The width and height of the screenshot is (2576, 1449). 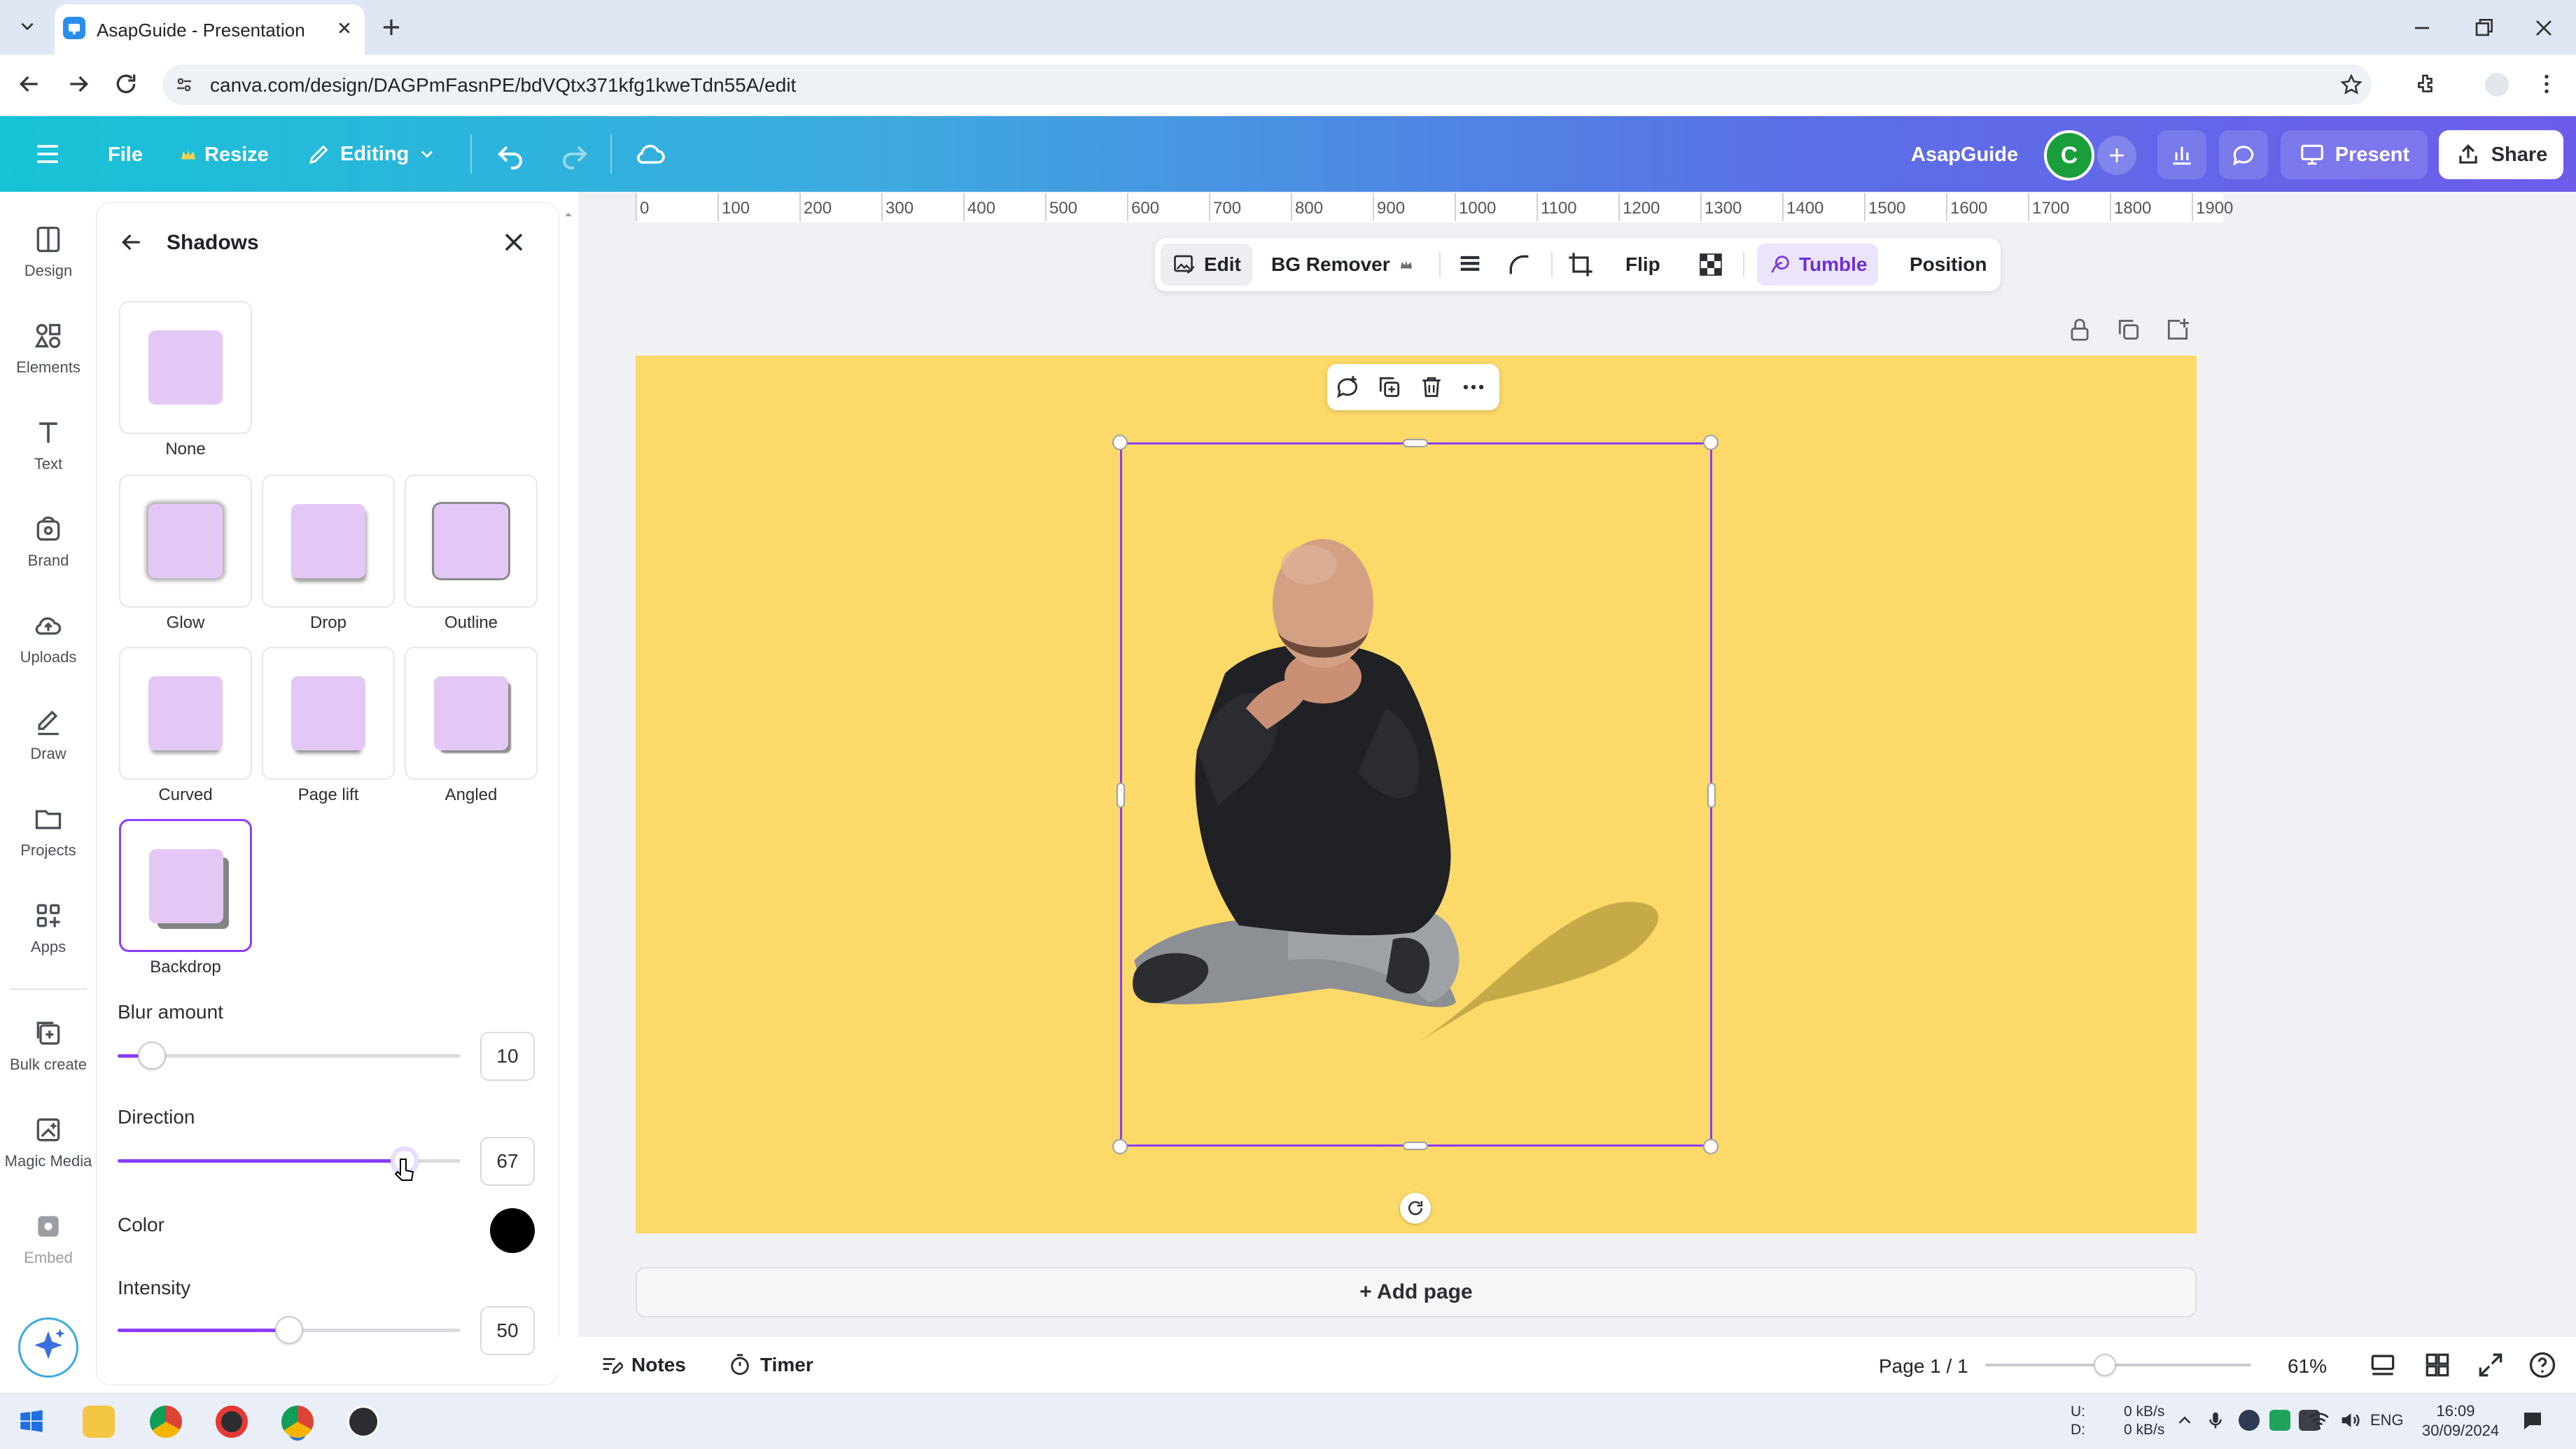 What do you see at coordinates (48, 928) in the screenshot?
I see `rail-item-apps: Apps` at bounding box center [48, 928].